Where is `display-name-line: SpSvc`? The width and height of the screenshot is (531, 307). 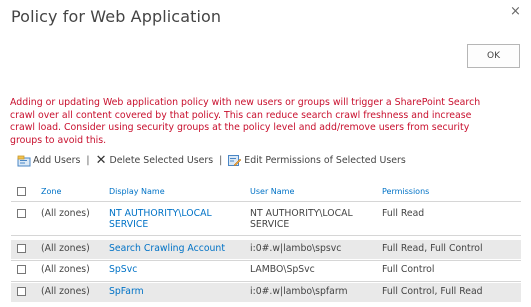
display-name-line: SpSvc is located at coordinates (123, 269).